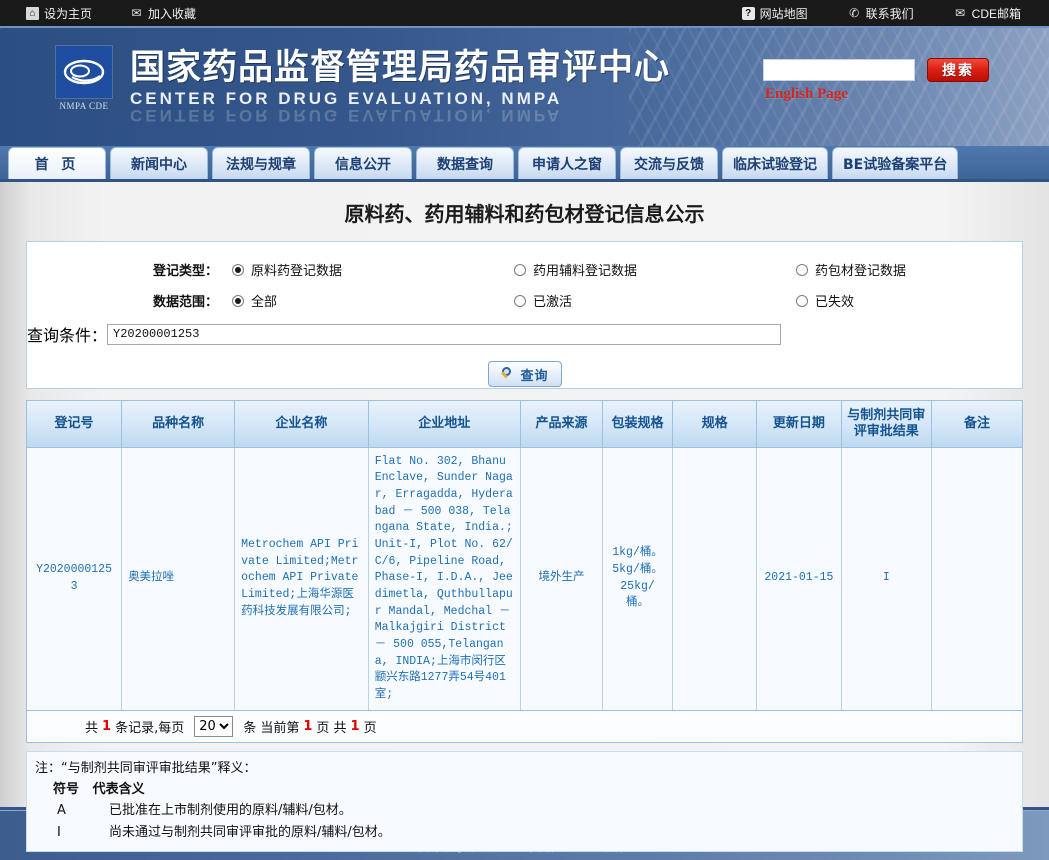  I want to click on legend-symbol-a: A, so click(61, 811).